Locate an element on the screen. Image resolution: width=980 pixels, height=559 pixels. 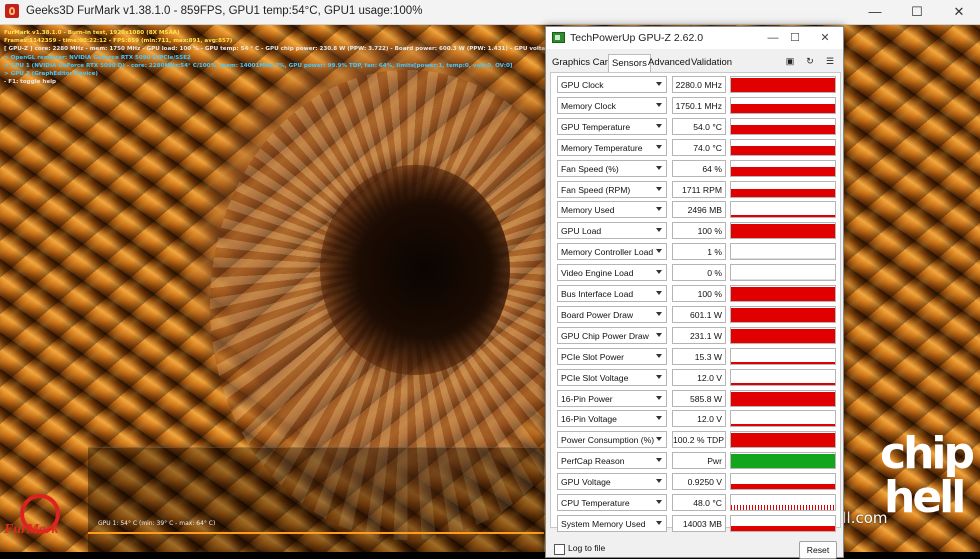
sensor-label: Memory Used is located at coordinates (612, 210).